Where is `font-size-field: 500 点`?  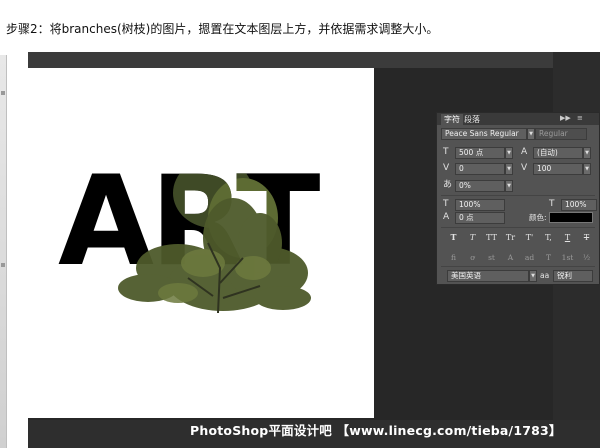
font-size-field: 500 点 is located at coordinates (480, 153).